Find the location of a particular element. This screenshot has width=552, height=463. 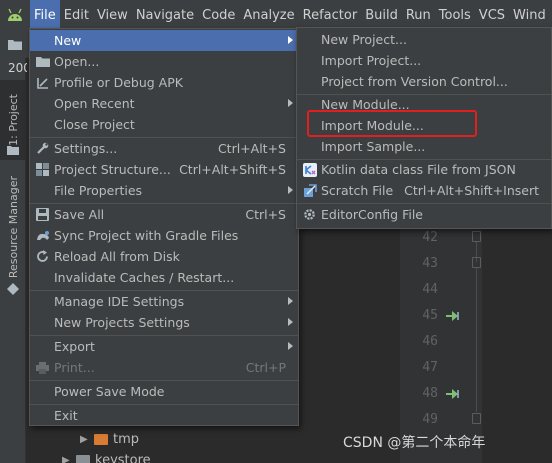

toolbar-open-folder is located at coordinates (15, 44).